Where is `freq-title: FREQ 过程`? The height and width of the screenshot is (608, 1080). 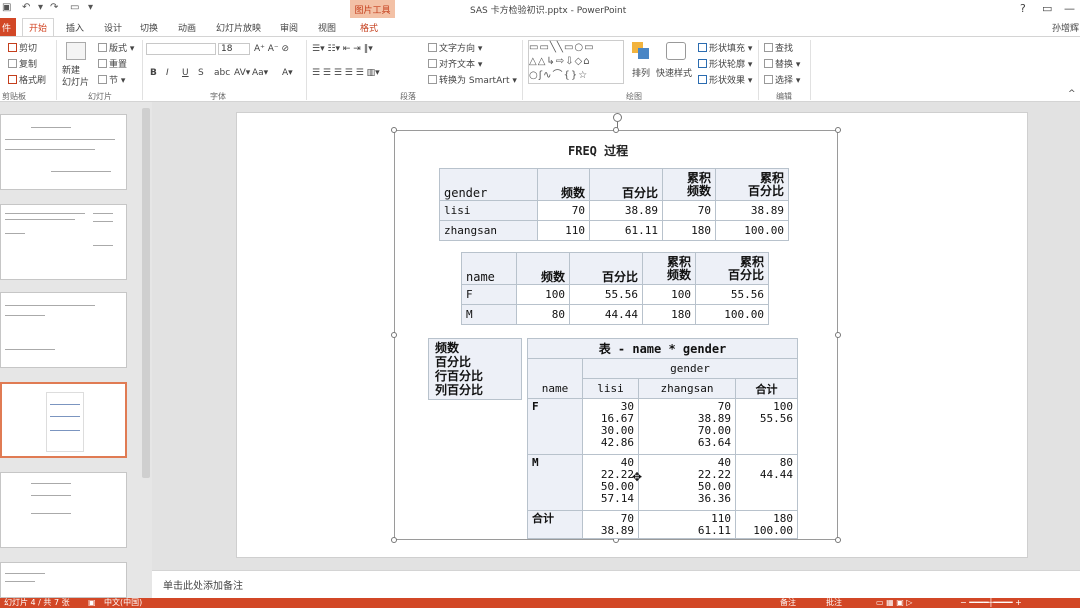
freq-title: FREQ 过程 is located at coordinates (598, 151).